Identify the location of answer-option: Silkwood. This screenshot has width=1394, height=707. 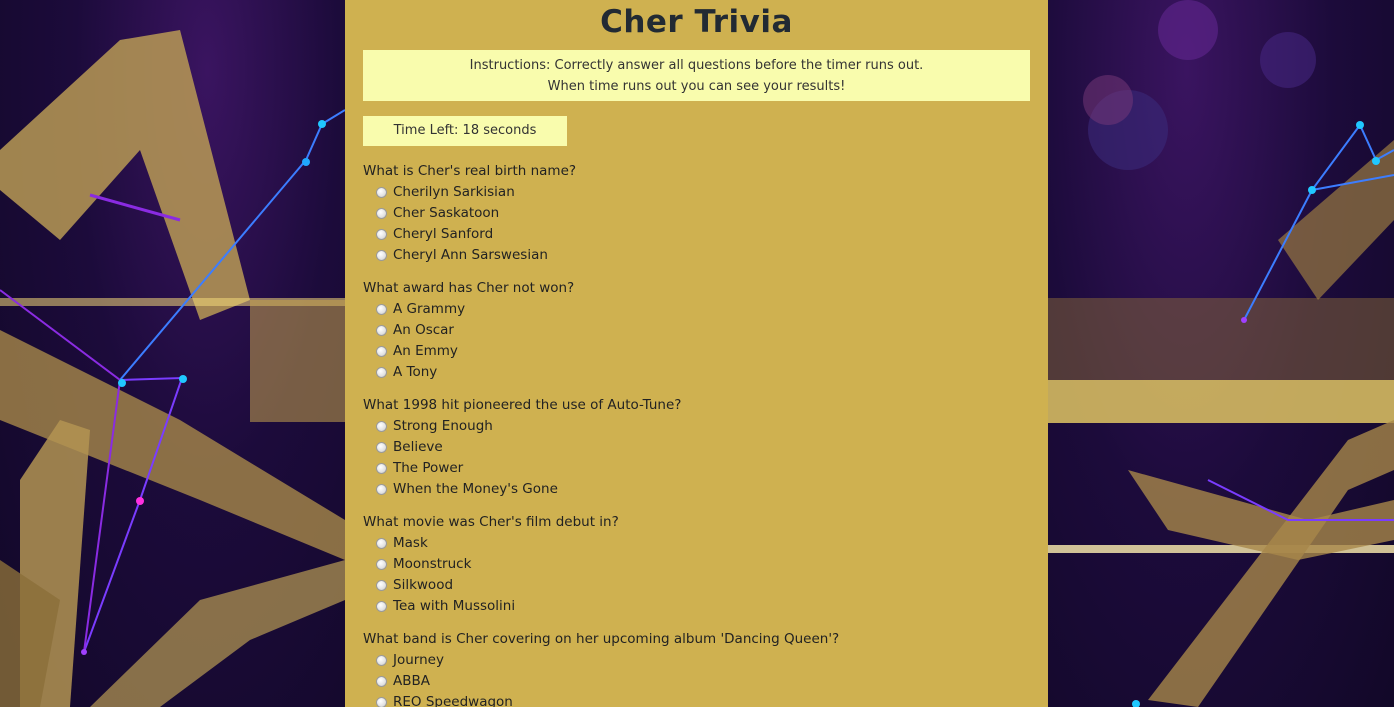
(693, 585).